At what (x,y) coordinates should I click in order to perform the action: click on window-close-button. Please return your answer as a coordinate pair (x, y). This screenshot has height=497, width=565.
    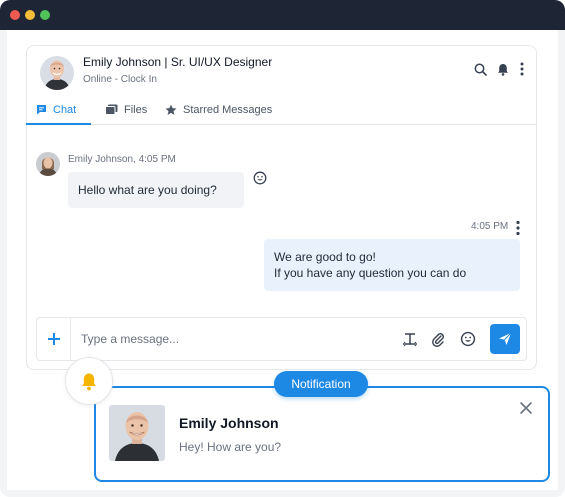
    Looking at the image, I should click on (15, 15).